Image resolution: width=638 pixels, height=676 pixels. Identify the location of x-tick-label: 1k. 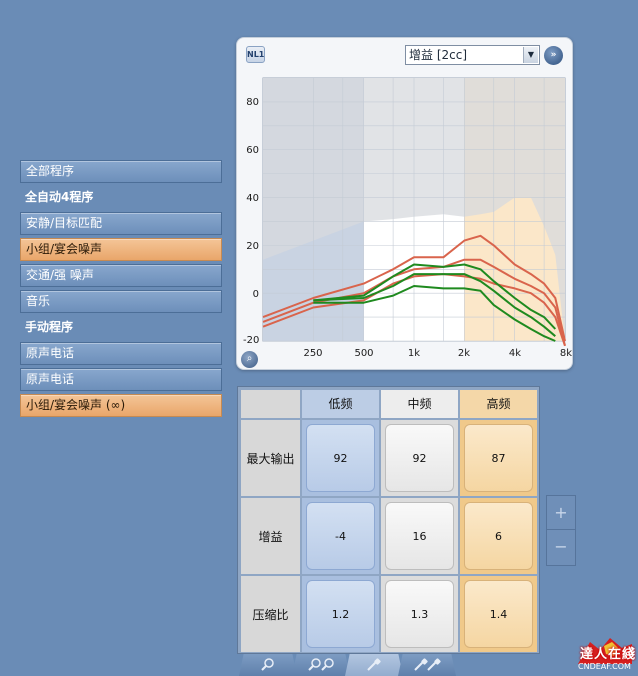
(414, 353).